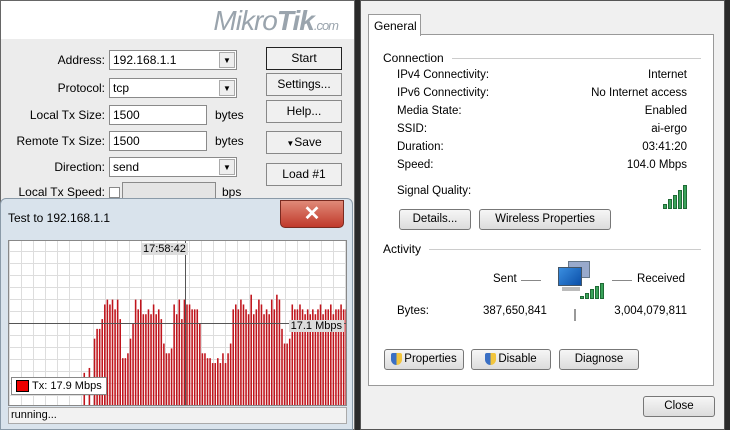  Describe the element at coordinates (22, 386) in the screenshot. I see `legend-swatch` at that location.